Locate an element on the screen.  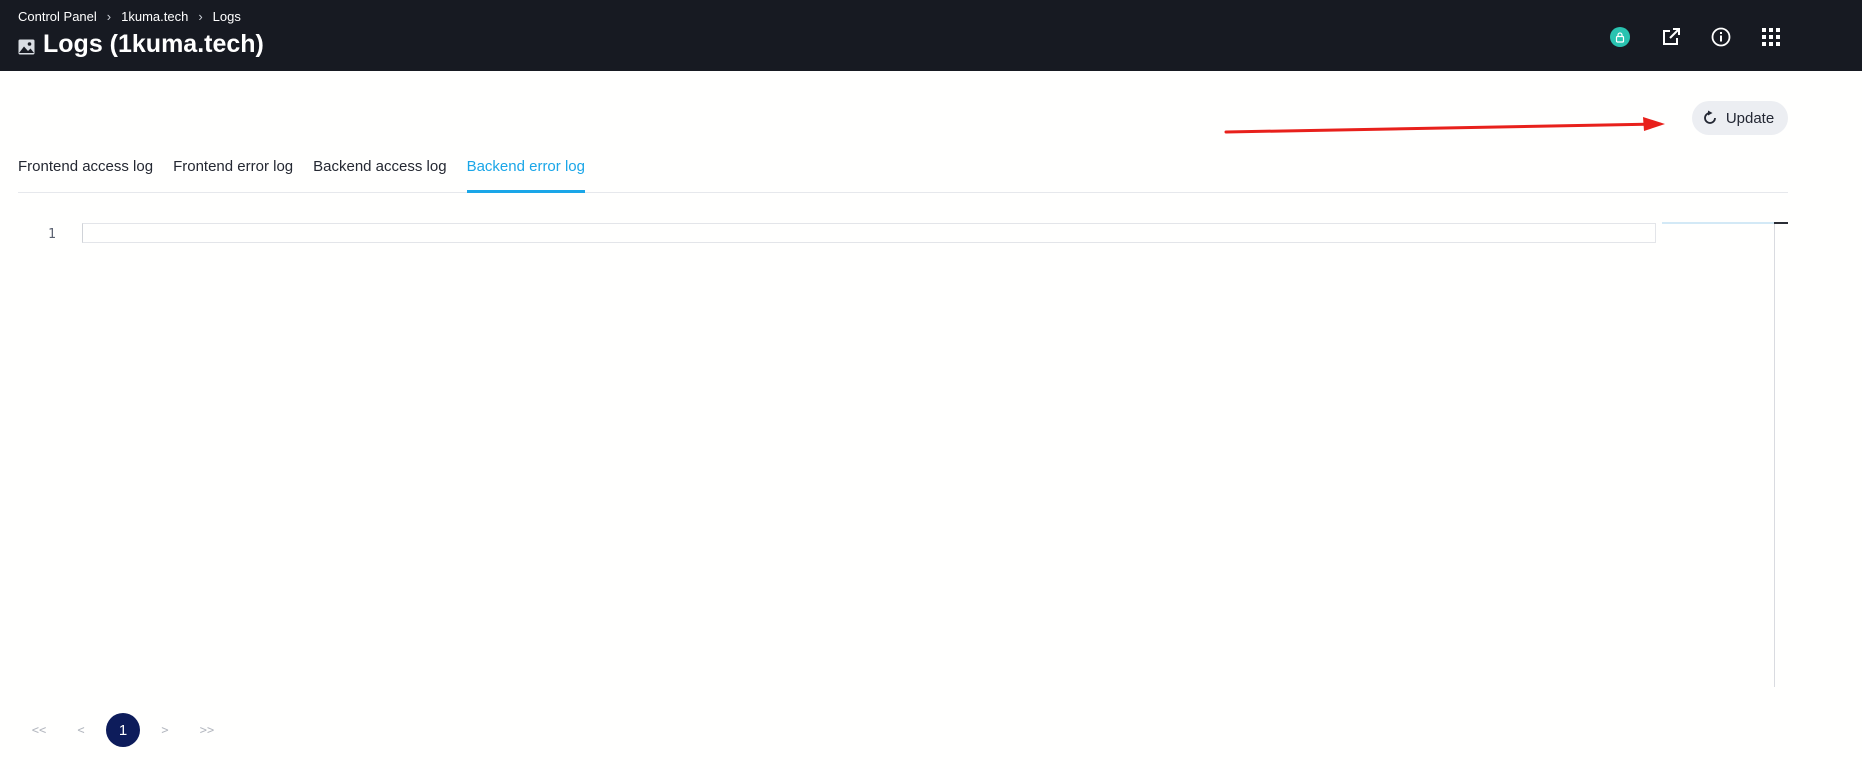
prev-page-button: < is located at coordinates (81, 730).